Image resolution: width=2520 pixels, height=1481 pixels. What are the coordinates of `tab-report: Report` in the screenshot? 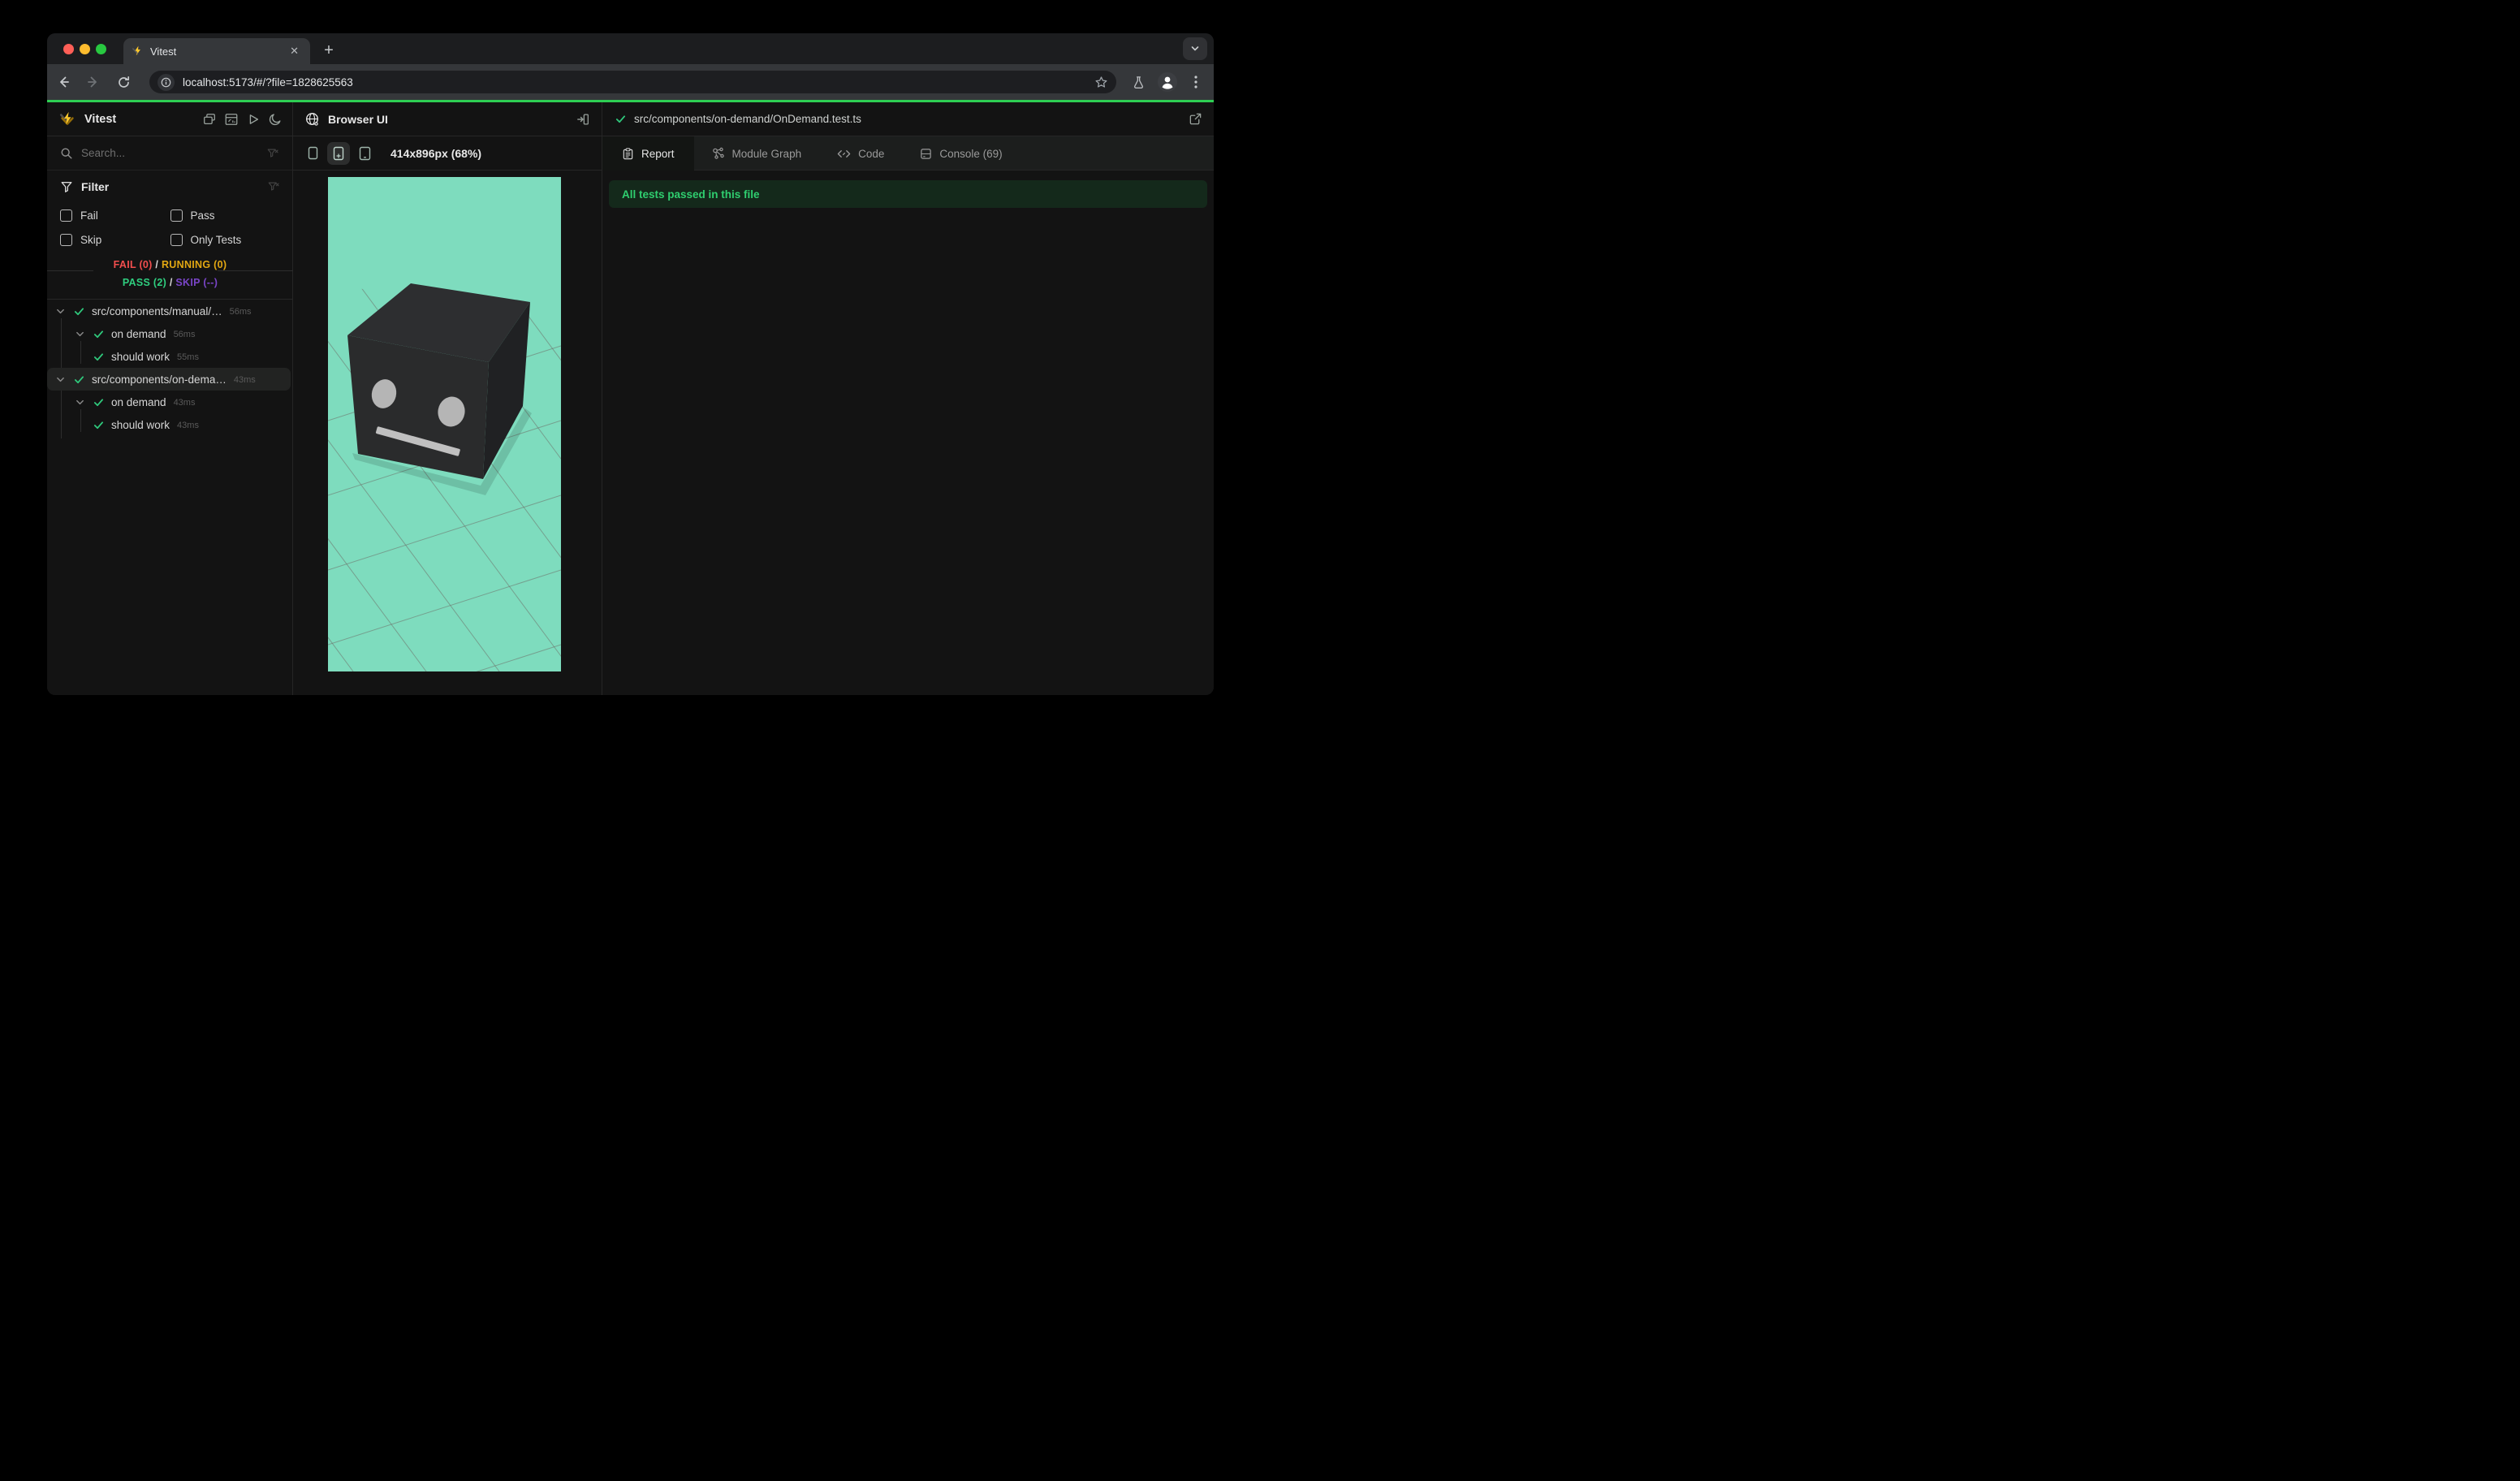 It's located at (648, 153).